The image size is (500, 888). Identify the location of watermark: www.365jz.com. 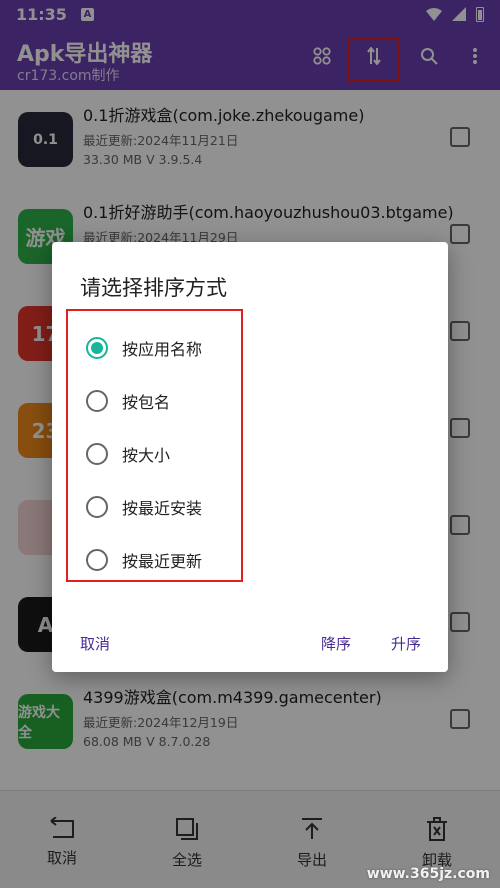
(428, 874).